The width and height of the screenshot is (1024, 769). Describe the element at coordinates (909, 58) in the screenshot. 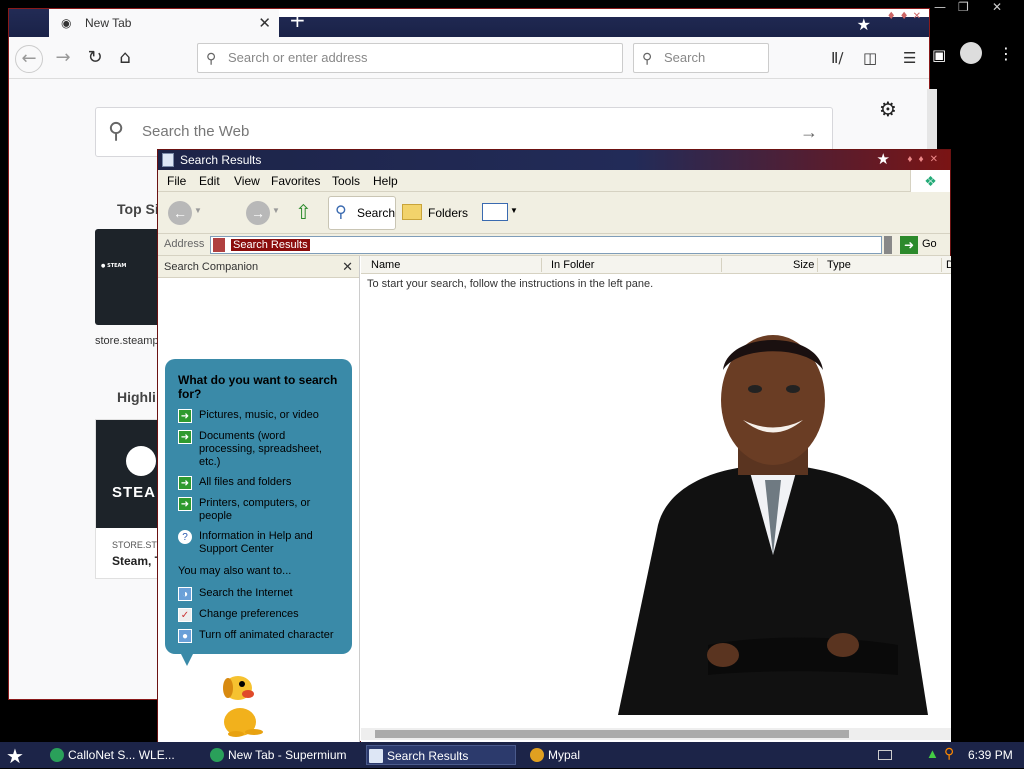

I see `menu-icon: ☰` at that location.